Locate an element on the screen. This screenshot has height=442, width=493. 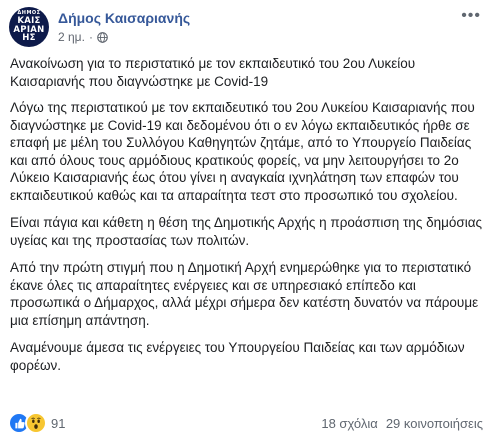
reaction-count: 91 is located at coordinates (58, 423).